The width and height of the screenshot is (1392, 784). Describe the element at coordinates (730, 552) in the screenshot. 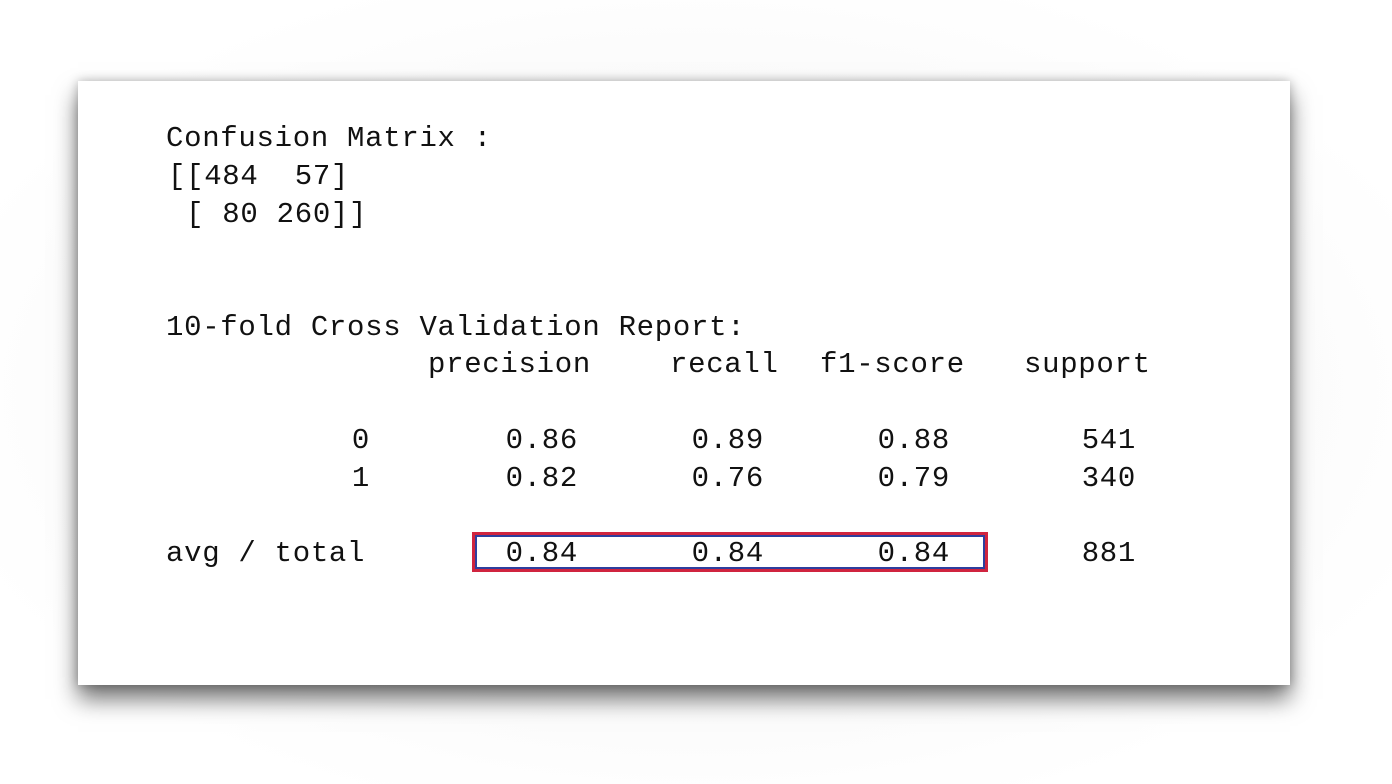

I see `avg-scores-highlight-box` at that location.